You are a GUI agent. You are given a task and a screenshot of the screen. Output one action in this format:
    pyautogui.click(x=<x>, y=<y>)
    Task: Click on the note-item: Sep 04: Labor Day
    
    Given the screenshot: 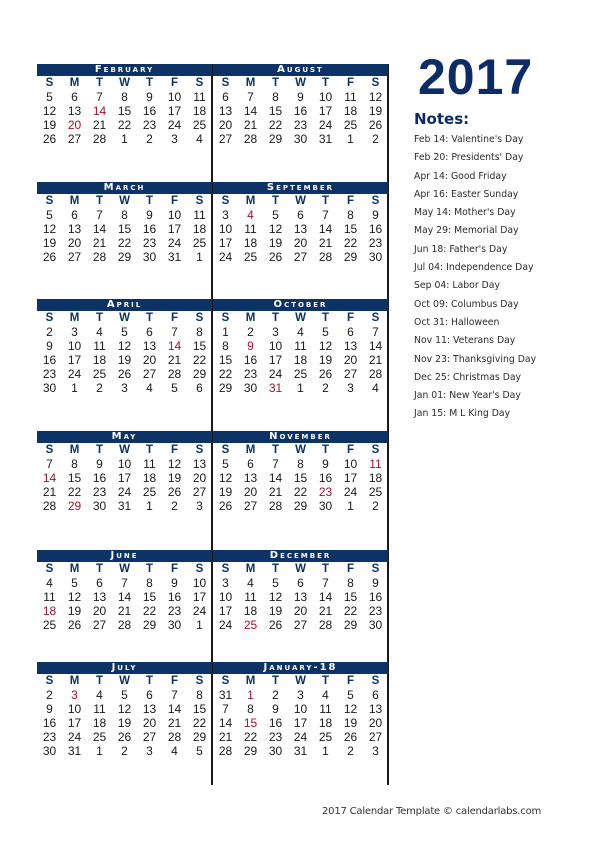 What is the action you would take?
    pyautogui.click(x=457, y=286)
    